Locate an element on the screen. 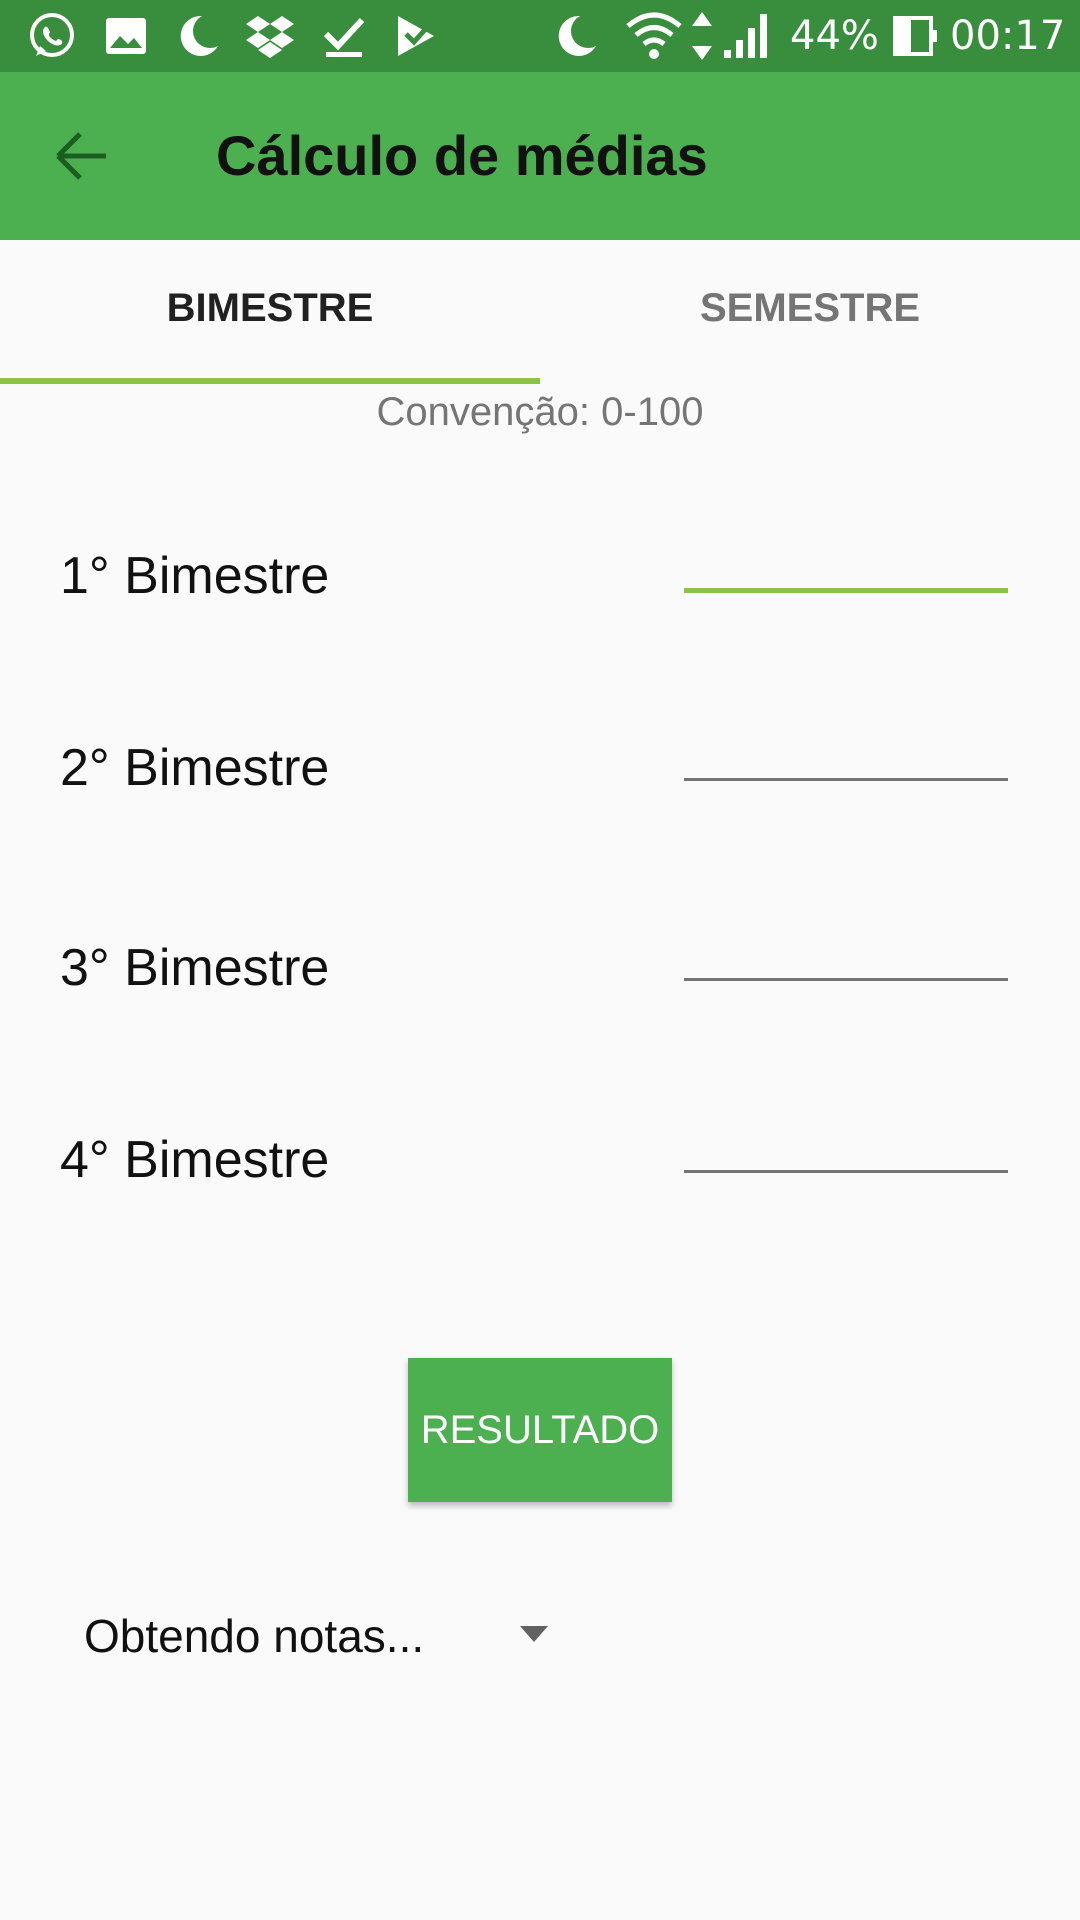 Image resolution: width=1080 pixels, height=1920 pixels. dropdown-arrow-icon is located at coordinates (534, 1634).